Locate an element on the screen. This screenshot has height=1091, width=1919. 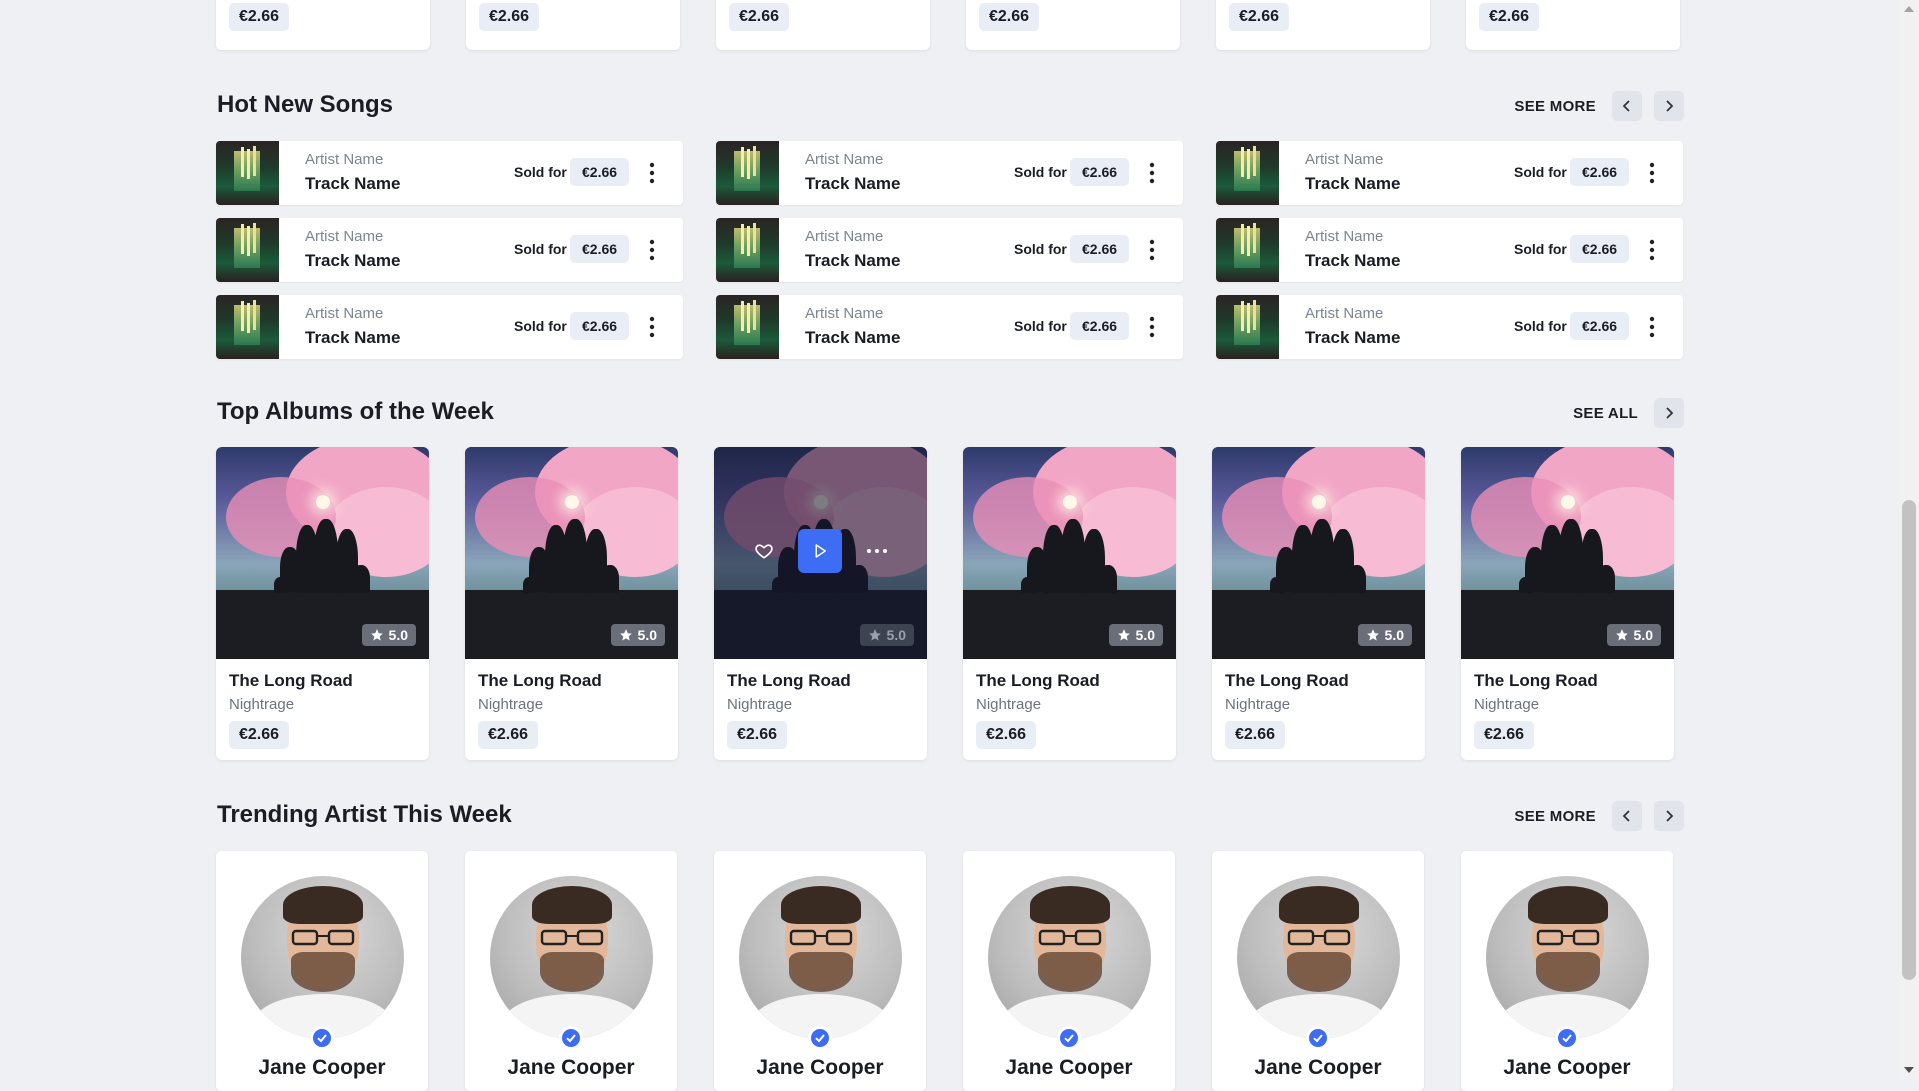
scroll-up-arrow is located at coordinates (1909, 9).